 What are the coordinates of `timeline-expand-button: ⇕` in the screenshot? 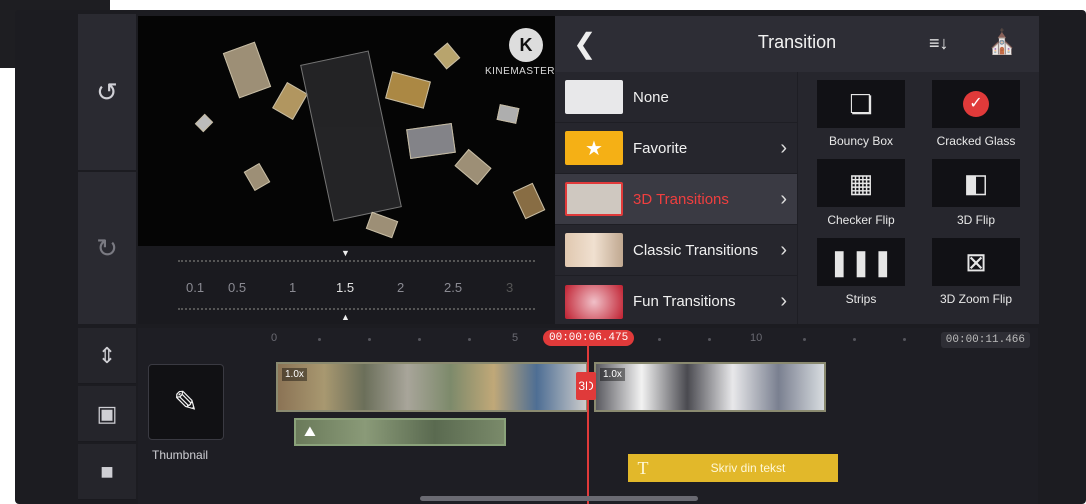 It's located at (107, 356).